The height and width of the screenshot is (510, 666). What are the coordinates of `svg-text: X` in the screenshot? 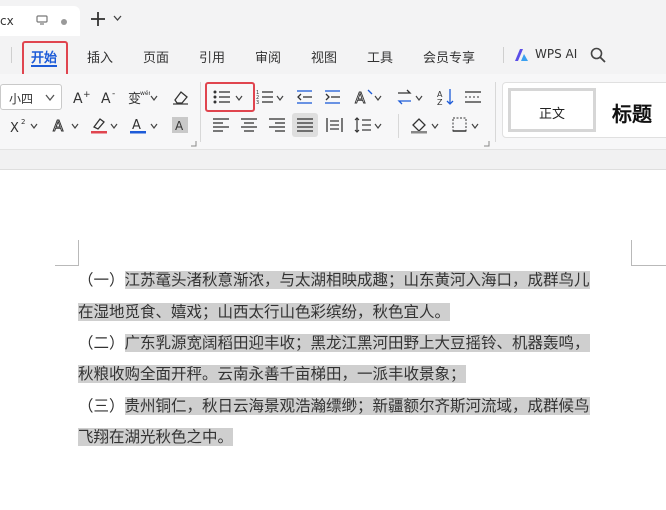 It's located at (14, 127).